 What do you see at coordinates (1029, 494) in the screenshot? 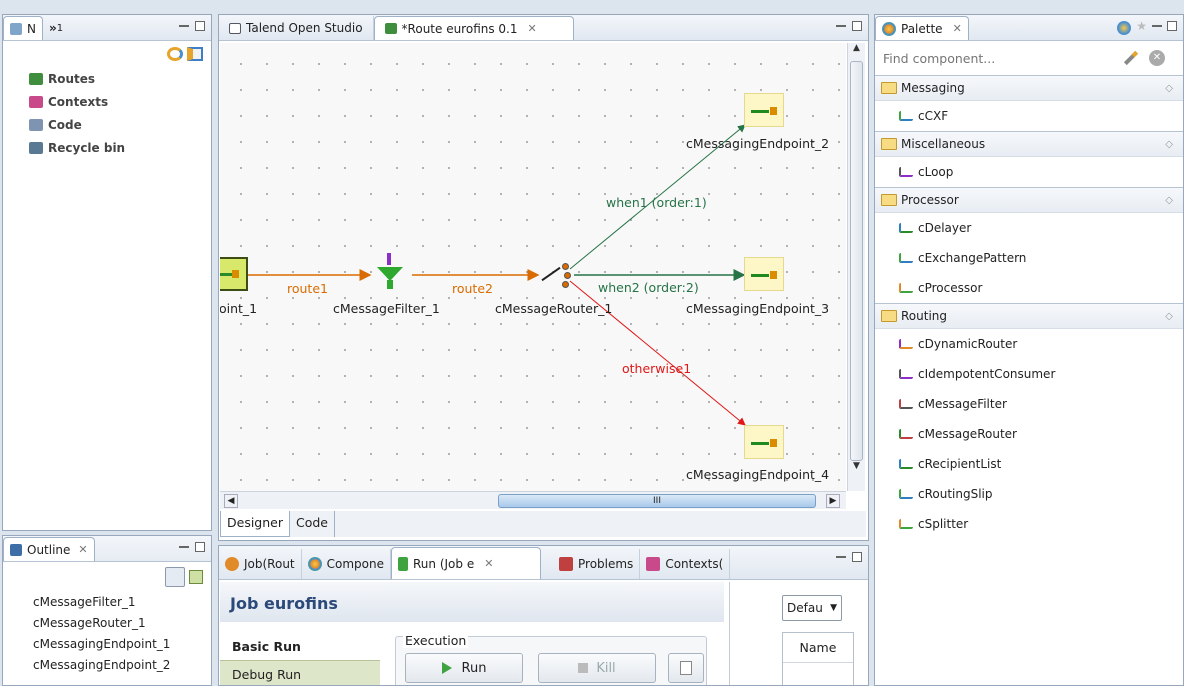
I see `palette-item-croutingslip: cRoutingSlip` at bounding box center [1029, 494].